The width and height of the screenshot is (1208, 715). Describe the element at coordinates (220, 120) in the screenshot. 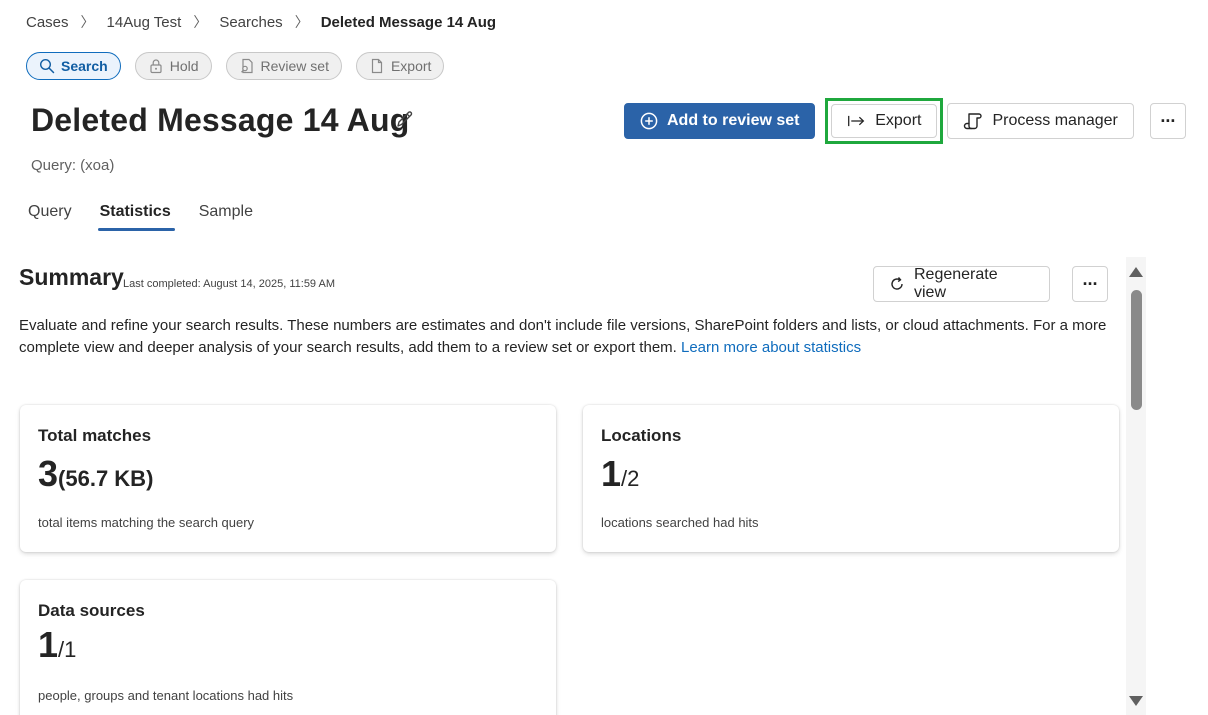

I see `page-title: Deleted Message 14 Aug` at that location.